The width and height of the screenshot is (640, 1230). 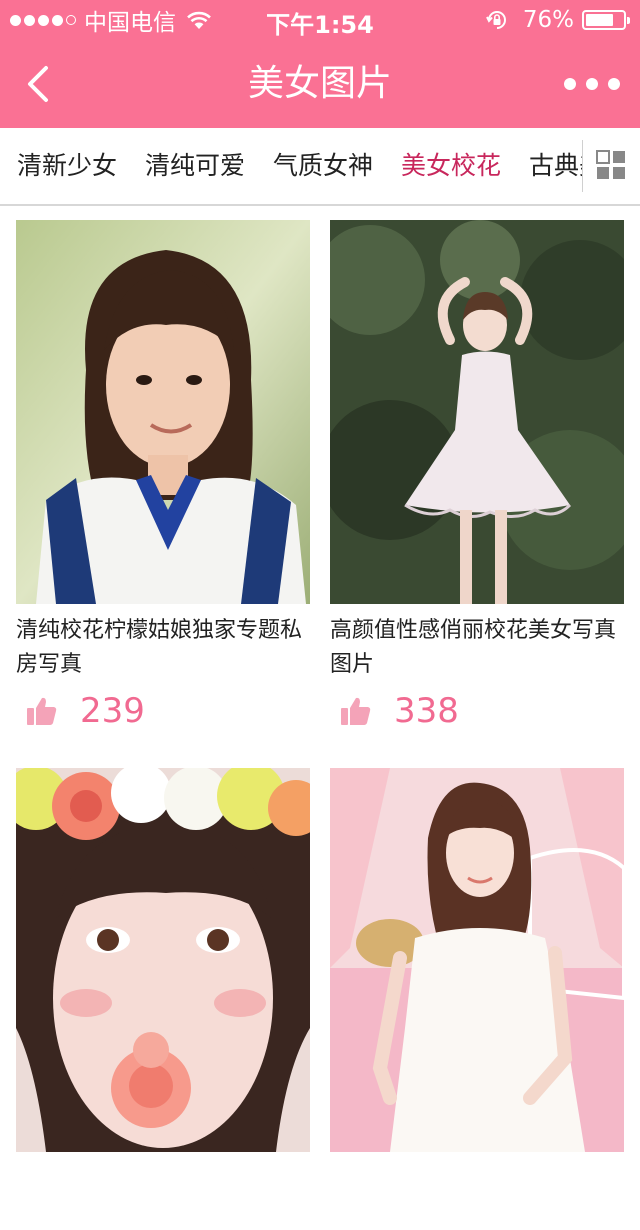 I want to click on like-row: 338, so click(x=477, y=711).